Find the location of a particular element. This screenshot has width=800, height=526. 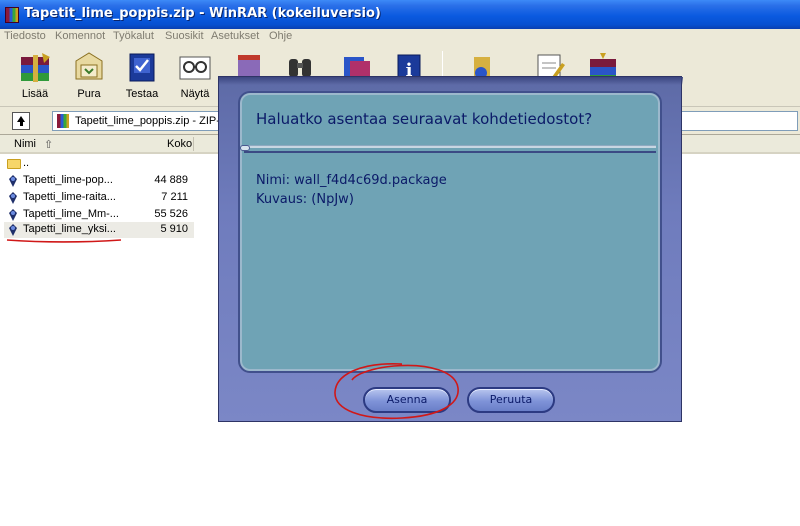

winrar-app-icon is located at coordinates (12, 15).